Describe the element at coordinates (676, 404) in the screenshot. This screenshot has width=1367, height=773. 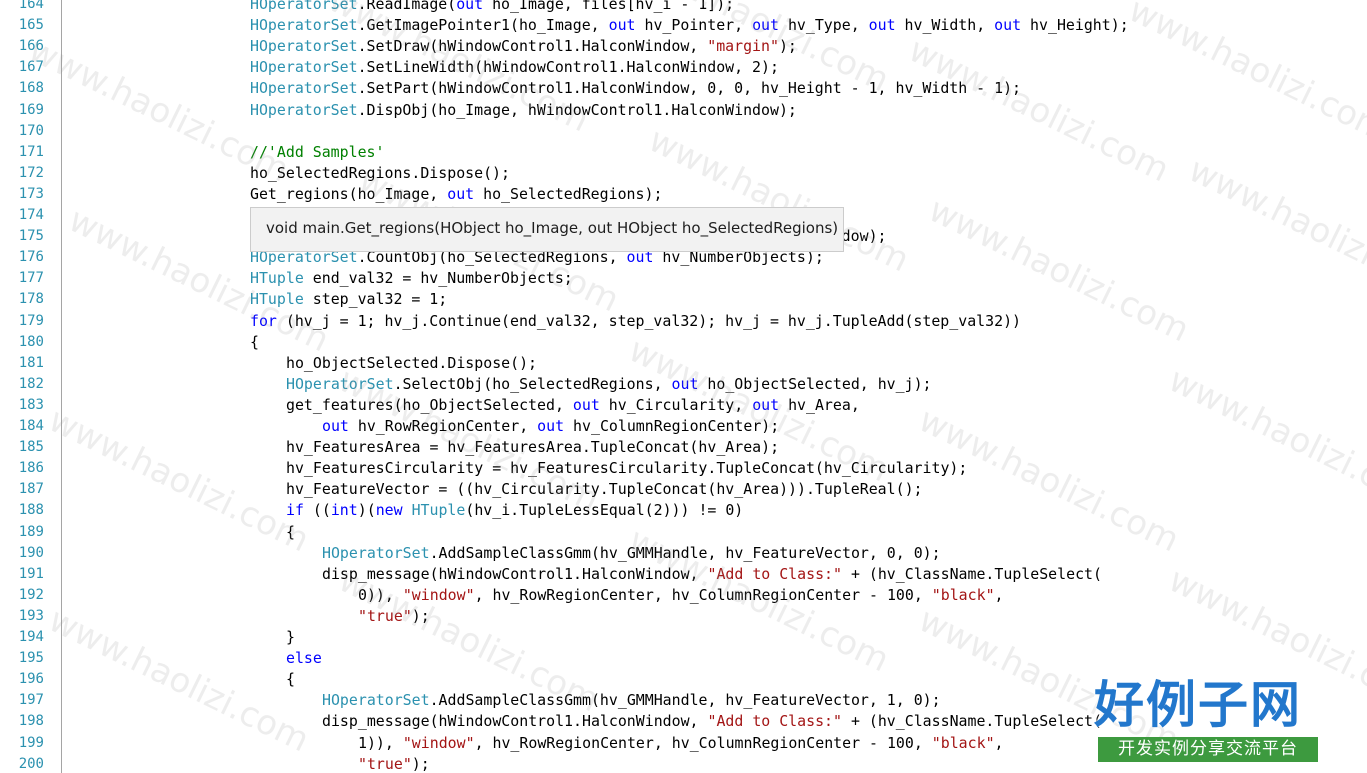
I see `code-token: hv_Circularity,` at that location.